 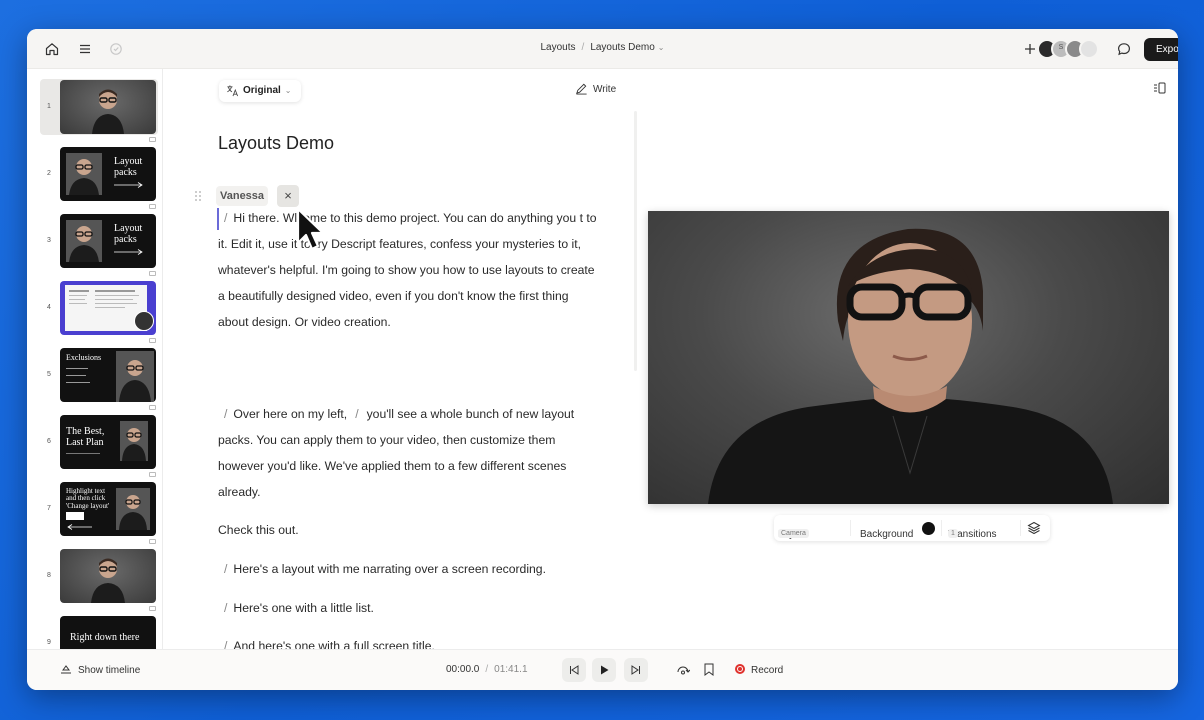 I want to click on close-icon: ×, so click(x=288, y=196).